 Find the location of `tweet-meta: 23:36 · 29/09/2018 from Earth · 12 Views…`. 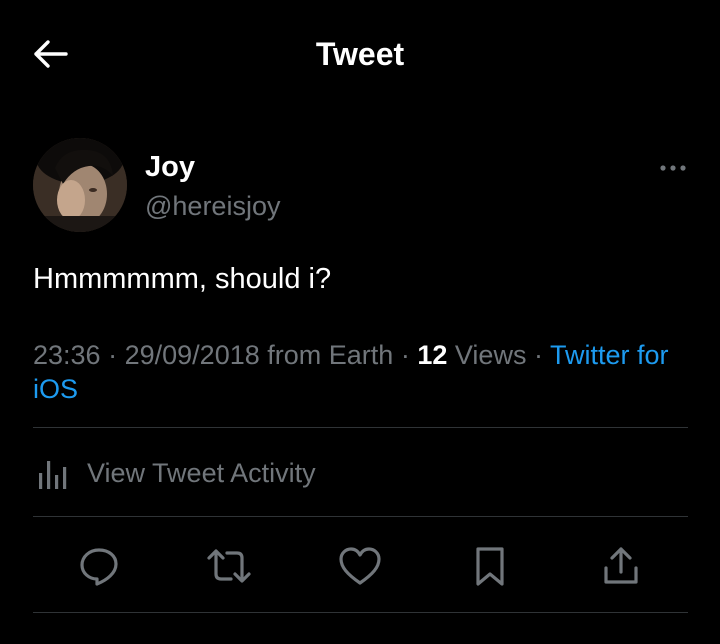

tweet-meta: 23:36 · 29/09/2018 from Earth · 12 Views… is located at coordinates (363, 372).